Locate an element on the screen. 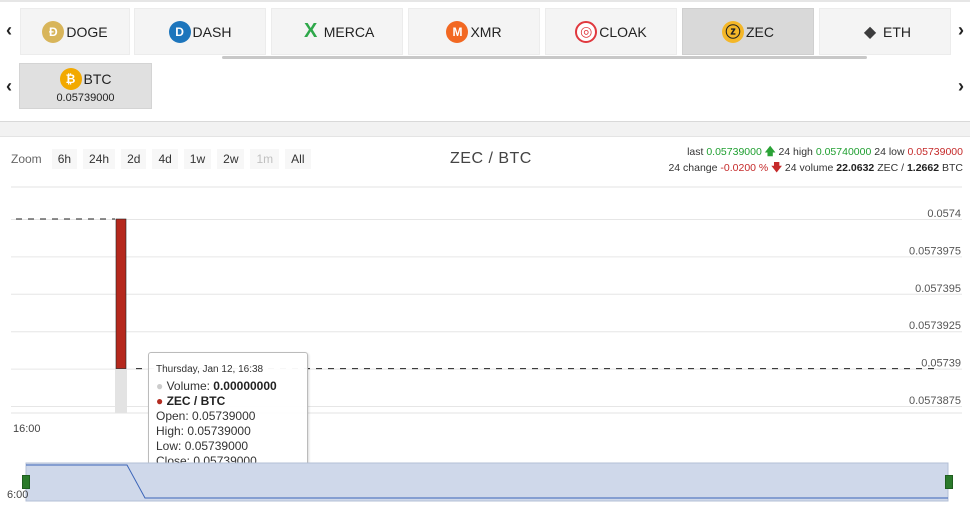 Image resolution: width=970 pixels, height=505 pixels. tab-btc: ₿ BTC 0.05739000 is located at coordinates (85, 86).